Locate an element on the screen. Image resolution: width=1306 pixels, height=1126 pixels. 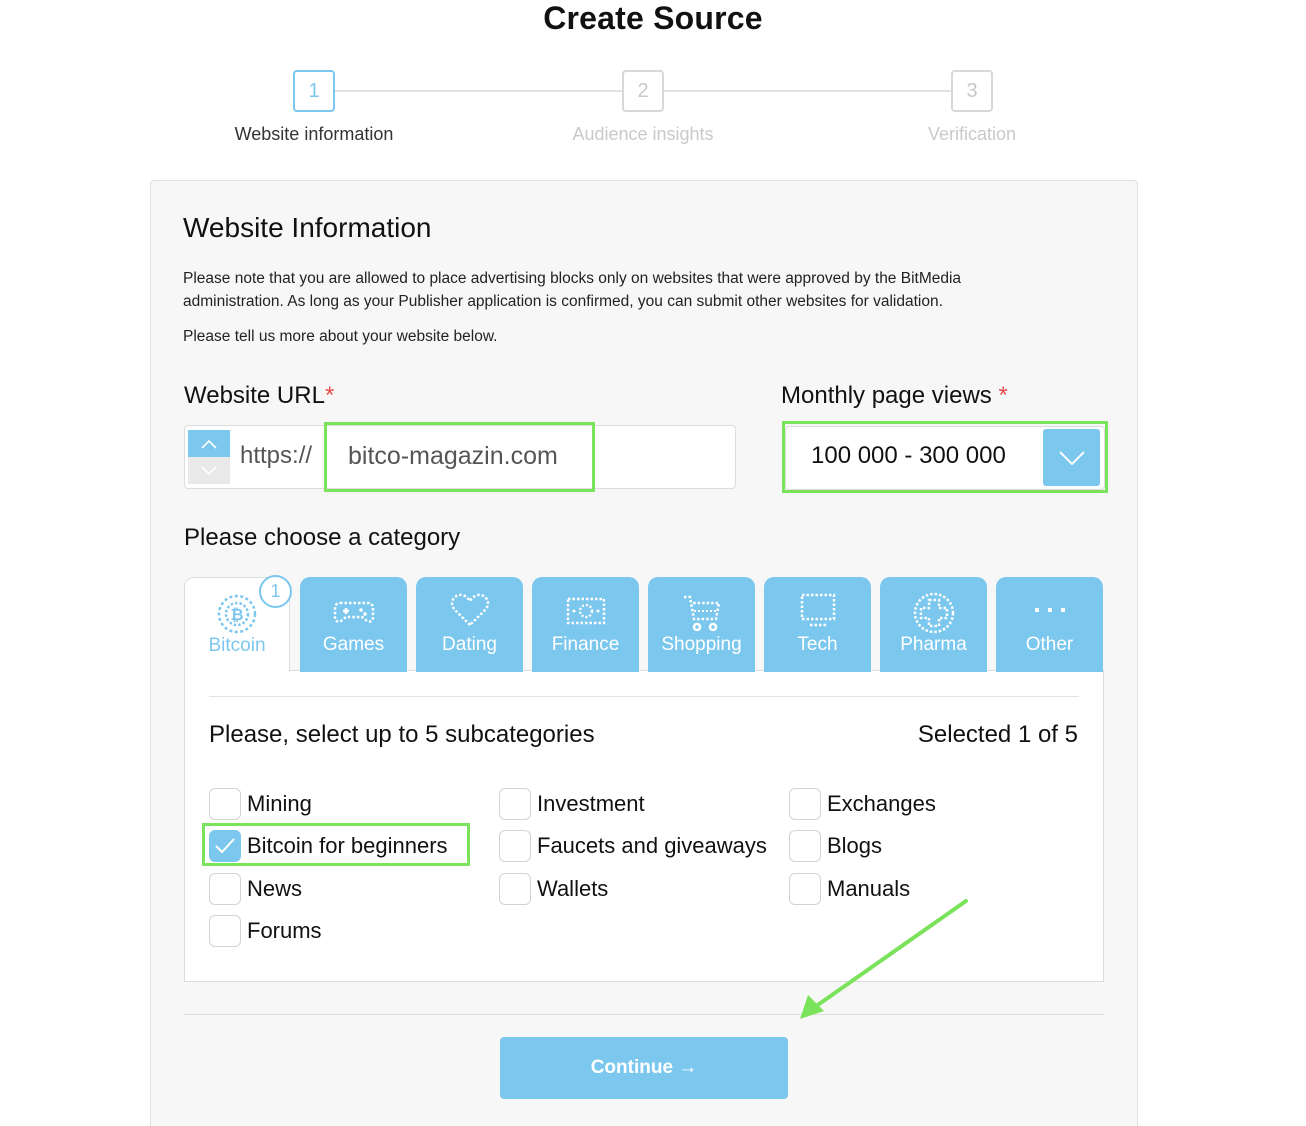
checkbox-investment: Investment is located at coordinates (572, 804).